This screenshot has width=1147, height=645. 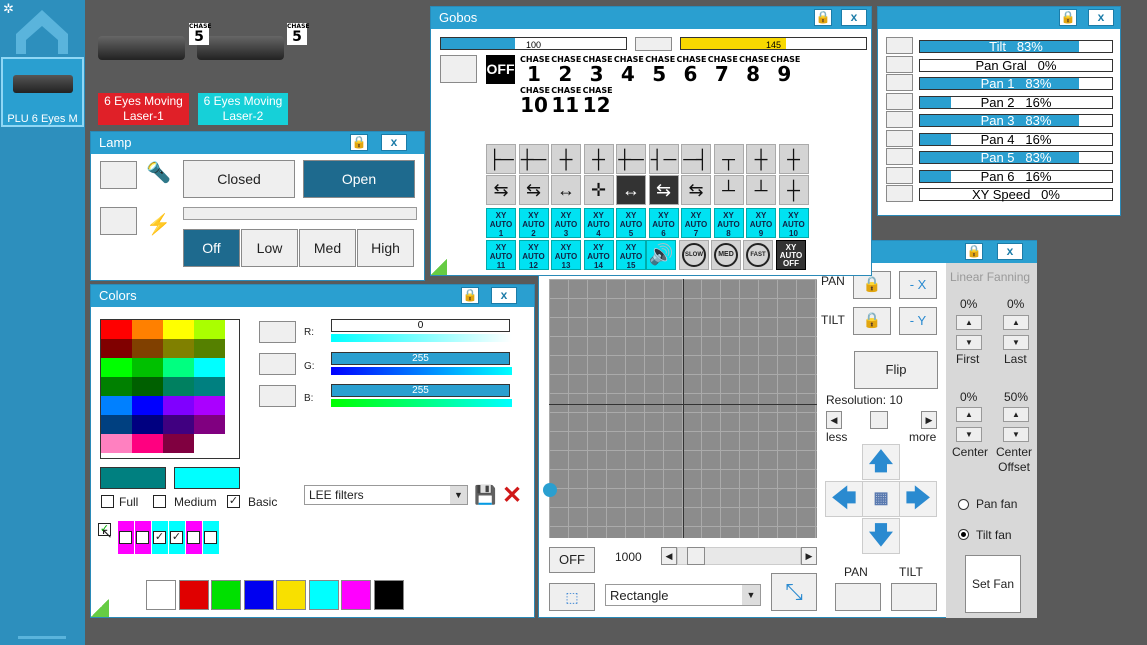 What do you see at coordinates (277, 364) in the screenshot?
I see `g-button` at bounding box center [277, 364].